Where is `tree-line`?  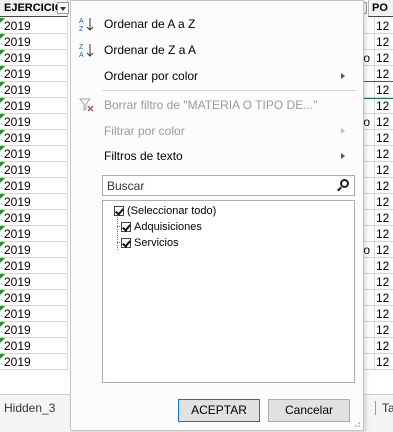
tree-line is located at coordinates (117, 233).